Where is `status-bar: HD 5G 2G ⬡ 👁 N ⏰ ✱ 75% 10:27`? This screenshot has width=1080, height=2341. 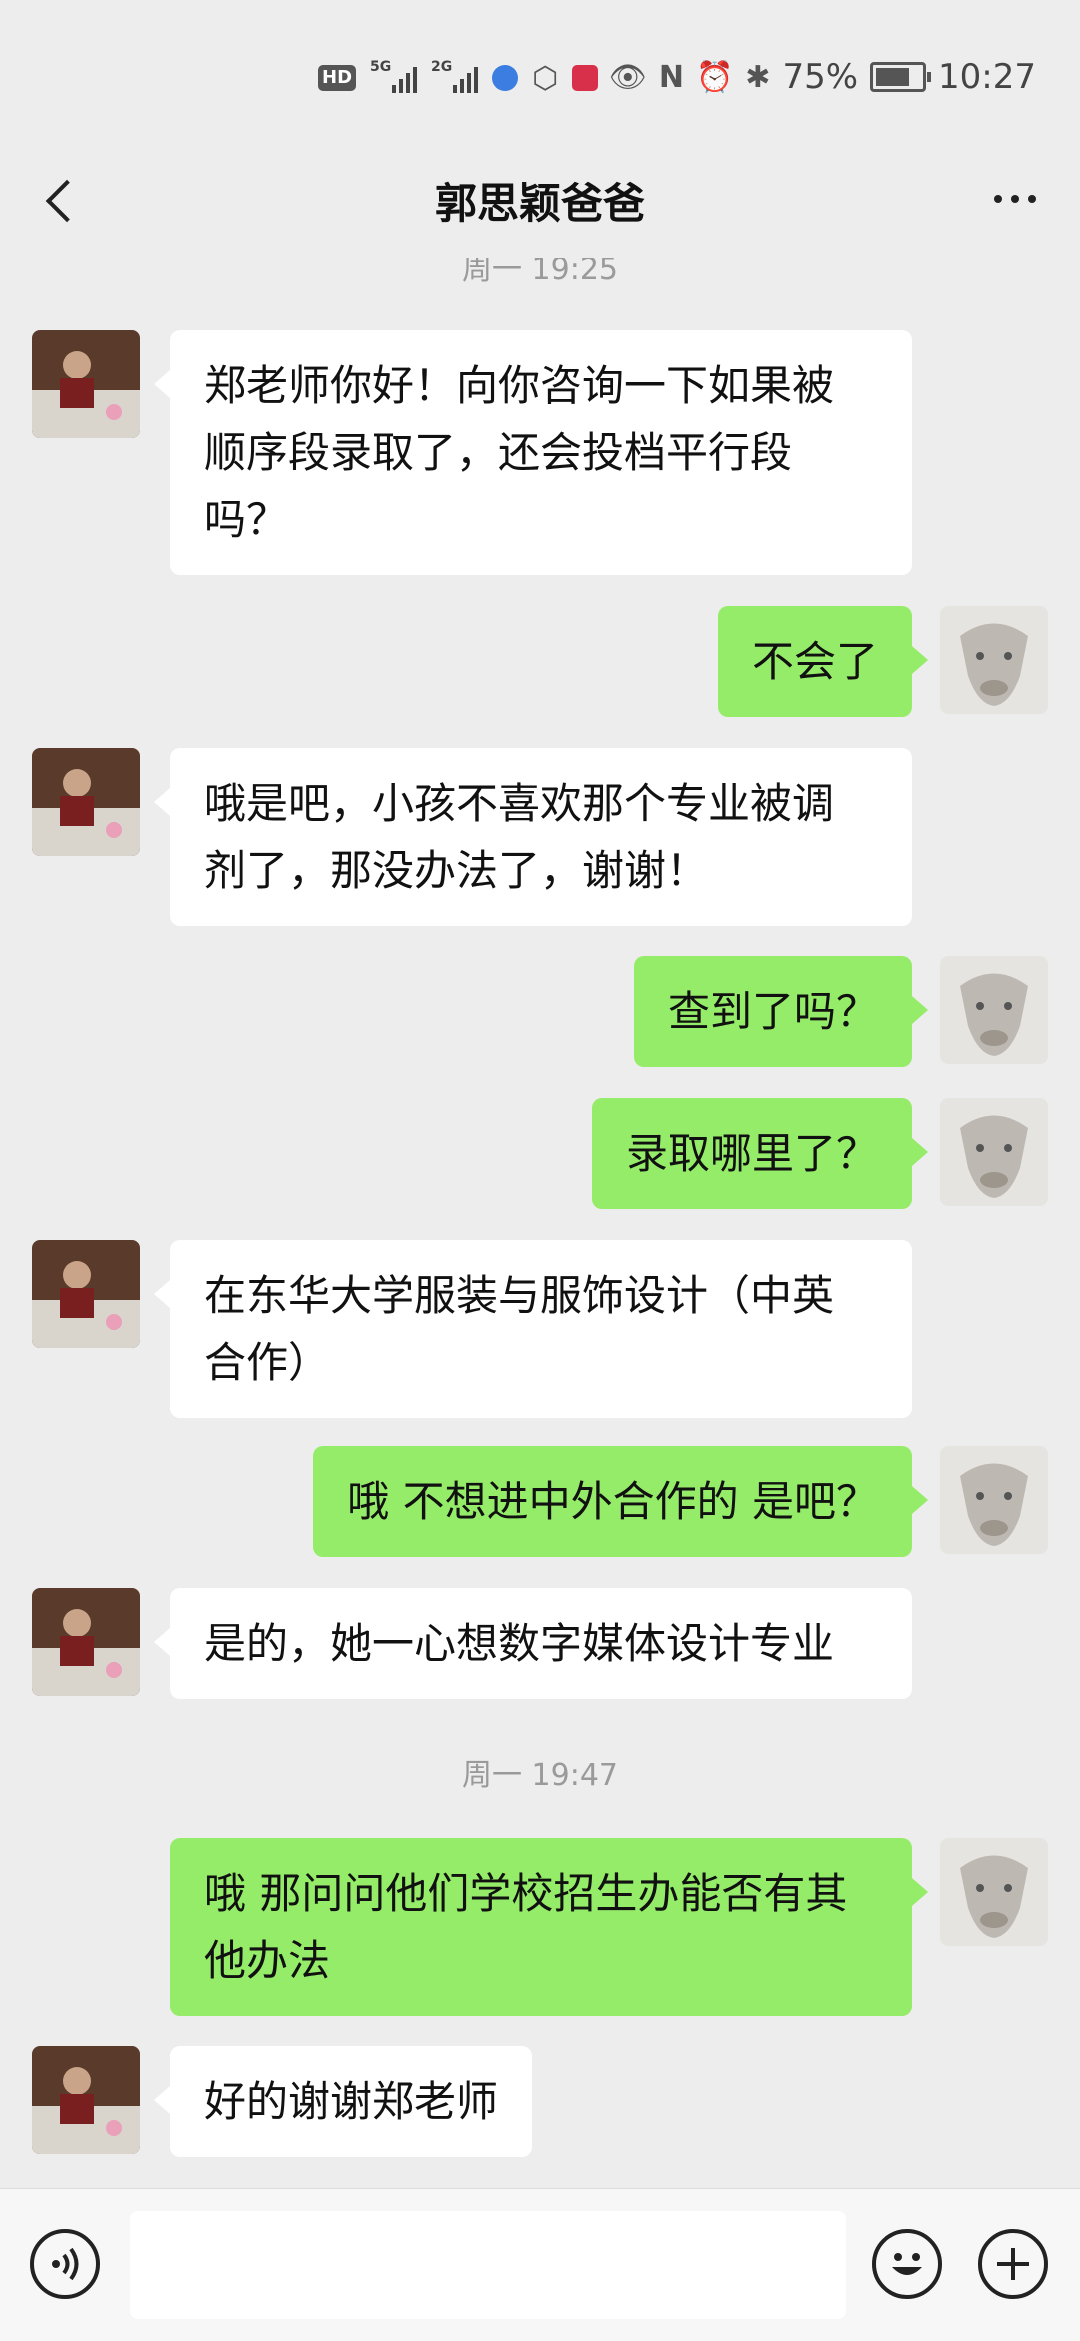 status-bar: HD 5G 2G ⬡ 👁 N ⏰ ✱ 75% 10:27 is located at coordinates (540, 70).